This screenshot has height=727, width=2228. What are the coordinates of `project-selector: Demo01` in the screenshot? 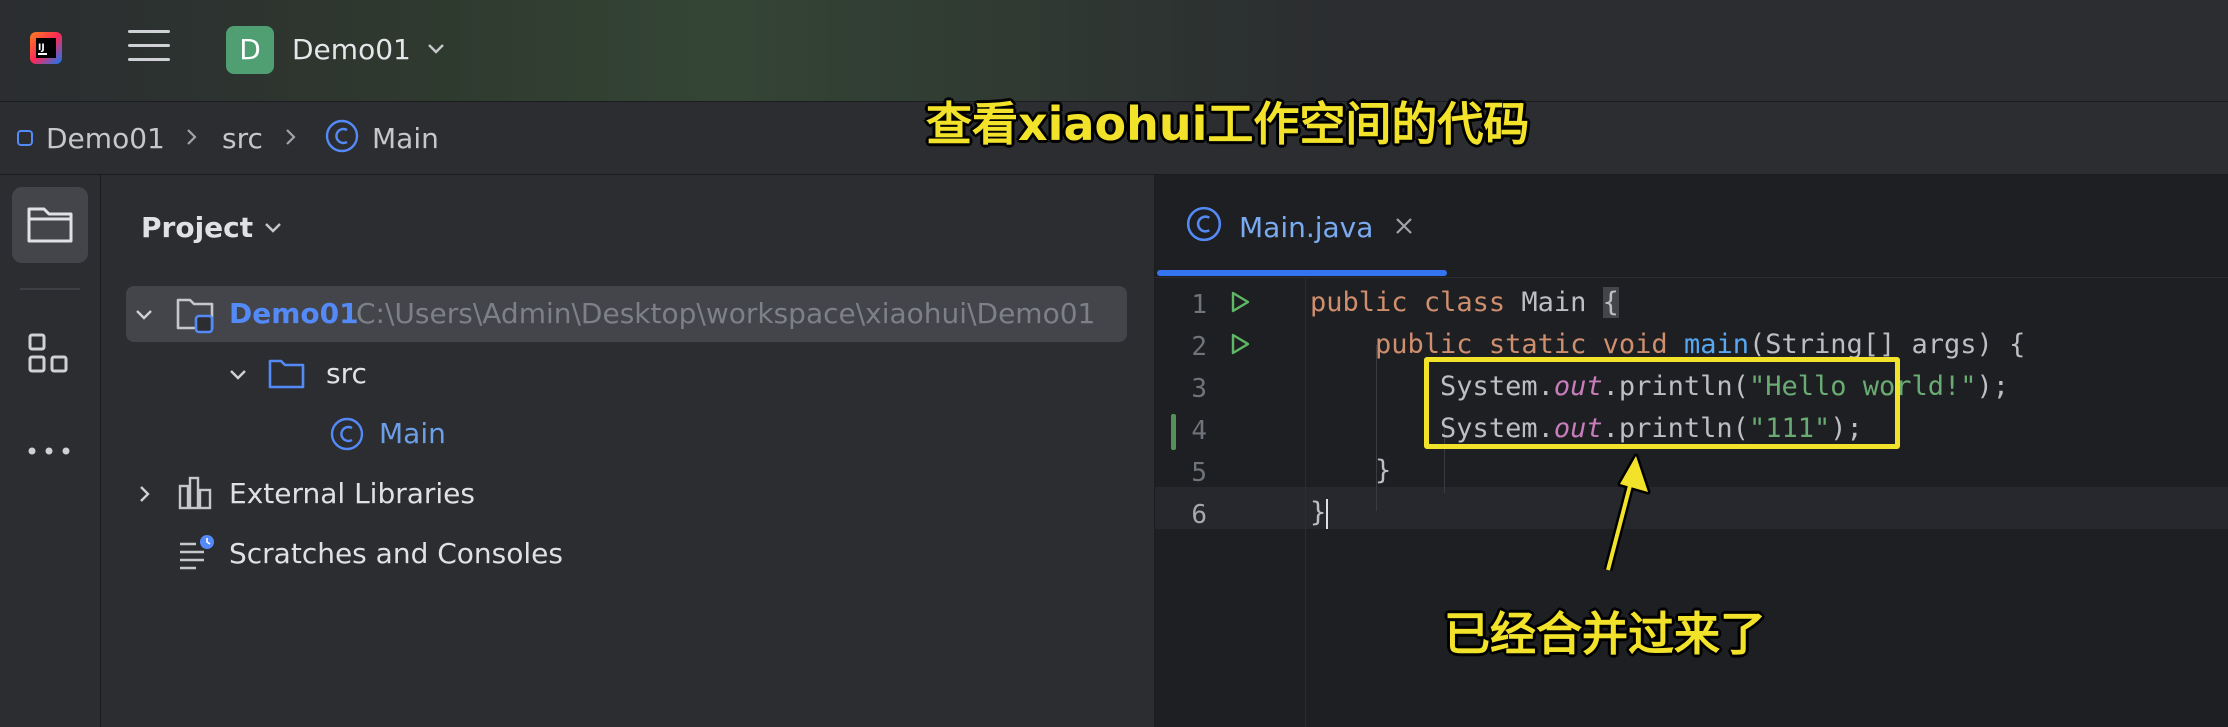 It's located at (351, 49).